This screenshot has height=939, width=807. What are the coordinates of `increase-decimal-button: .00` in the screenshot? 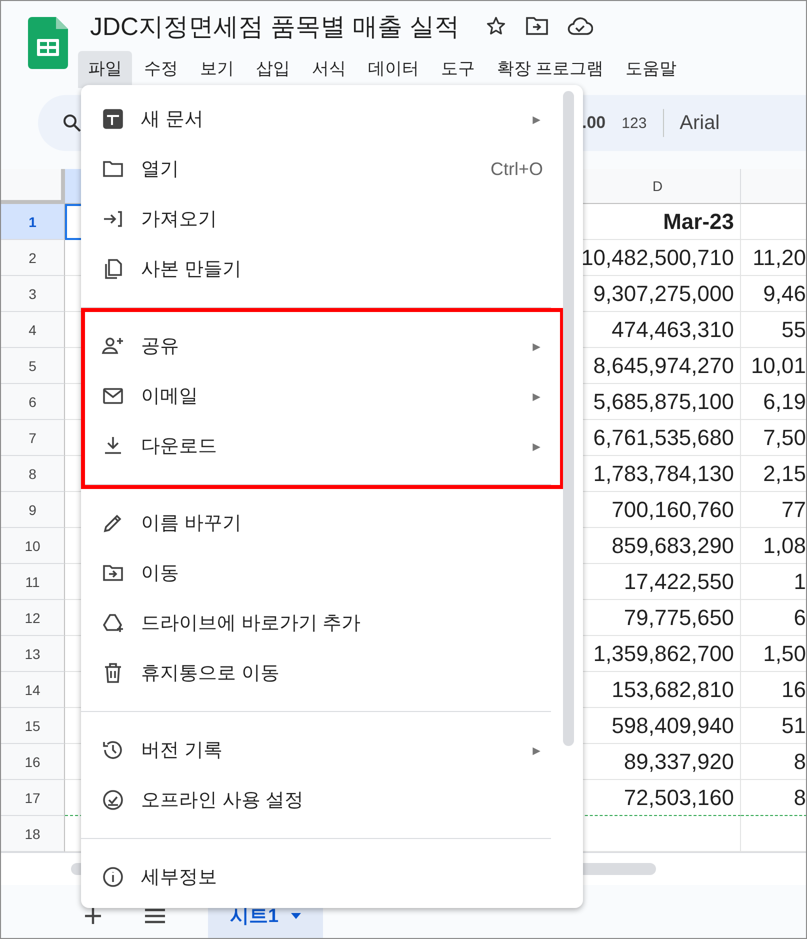 It's located at (594, 123).